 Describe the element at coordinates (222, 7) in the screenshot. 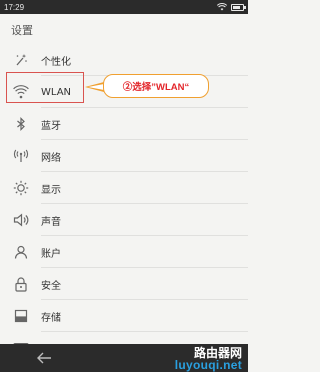

I see `wifi-icon` at that location.